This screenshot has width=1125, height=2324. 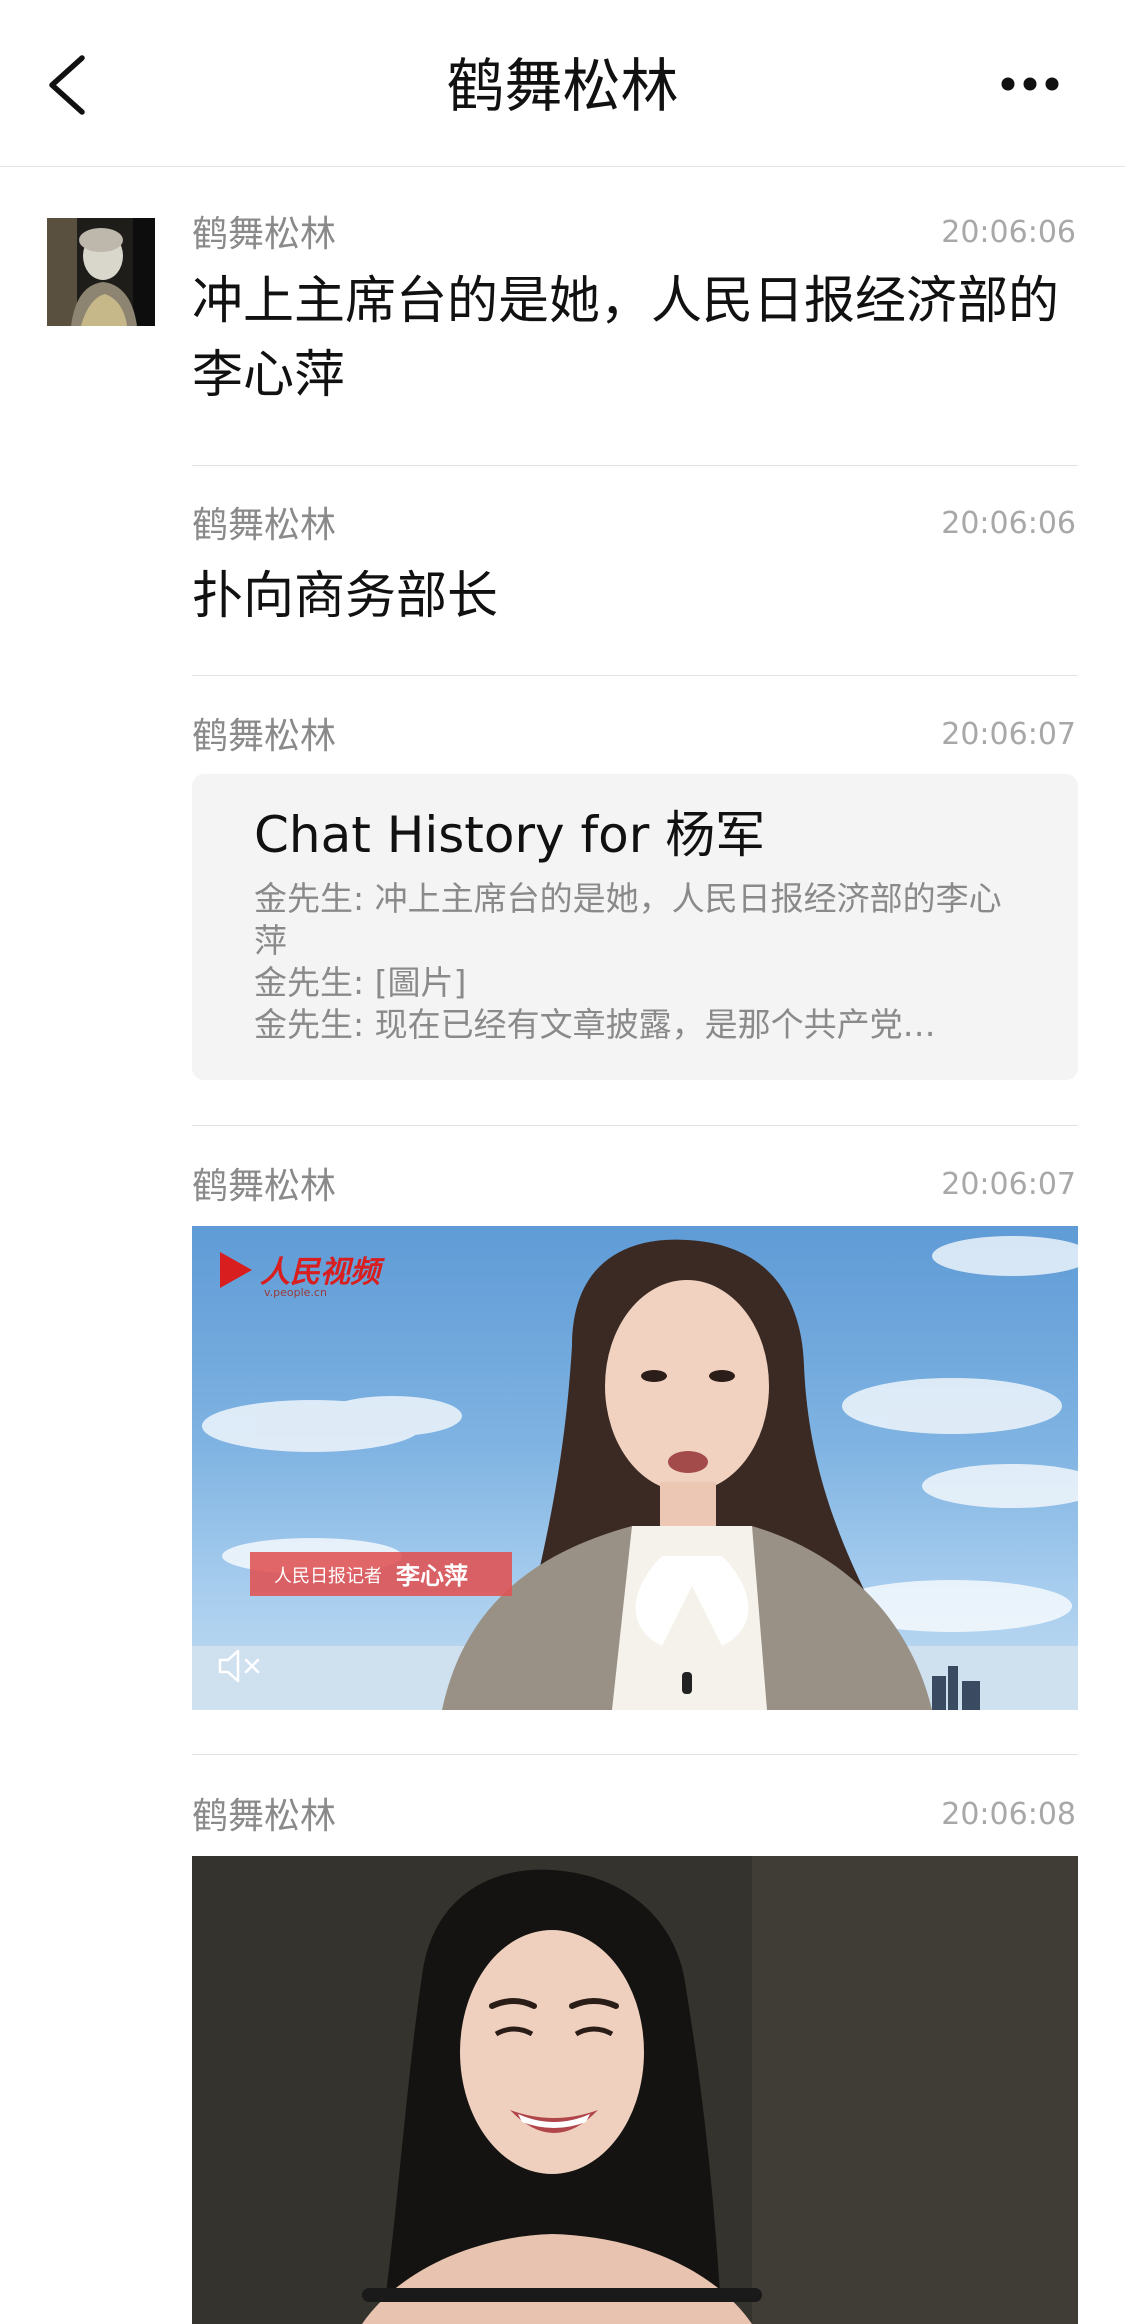 I want to click on message-item: 鹤舞松林 20:06:06 扑向商务部长, so click(x=635, y=572).